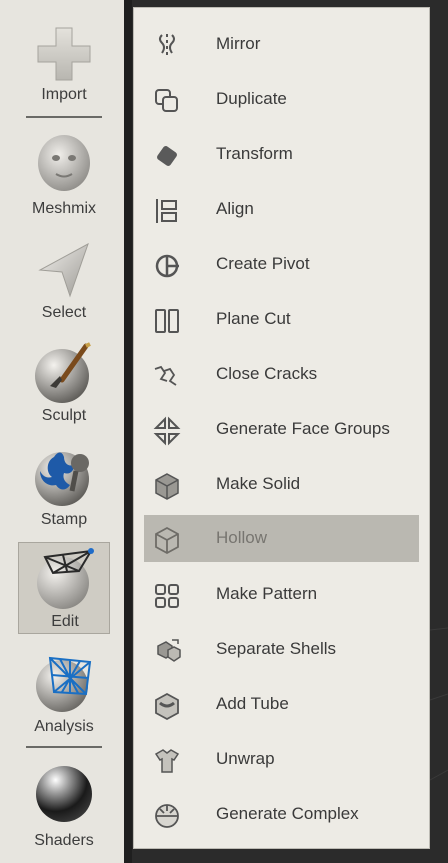  Describe the element at coordinates (64, 163) in the screenshot. I see `meshmix-head-icon` at that location.